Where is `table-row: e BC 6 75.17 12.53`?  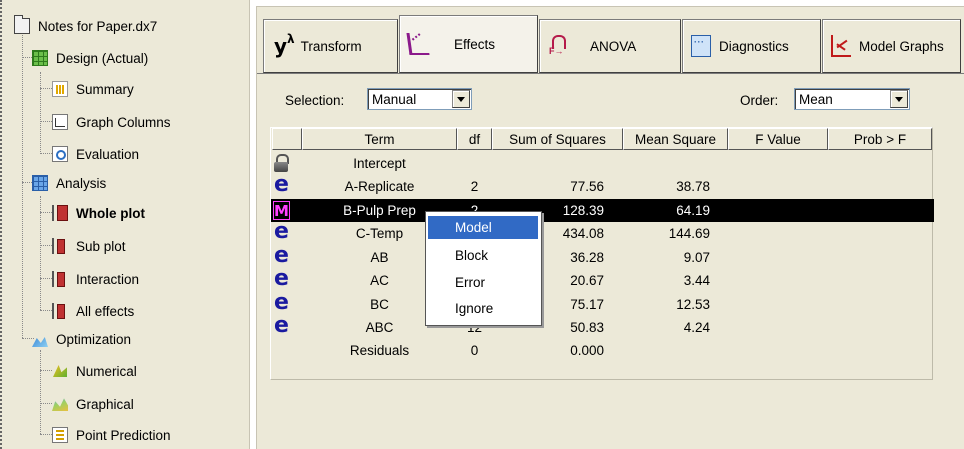 table-row: e BC 6 75.17 12.53 is located at coordinates (602, 304).